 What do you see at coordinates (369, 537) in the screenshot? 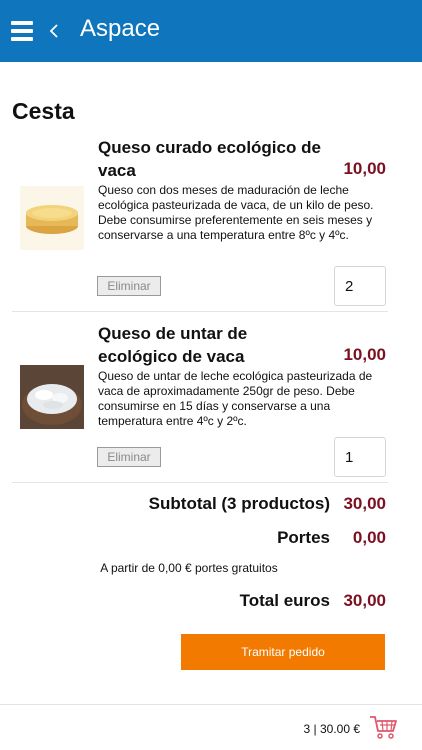
I see `shipping-value: 0,00` at bounding box center [369, 537].